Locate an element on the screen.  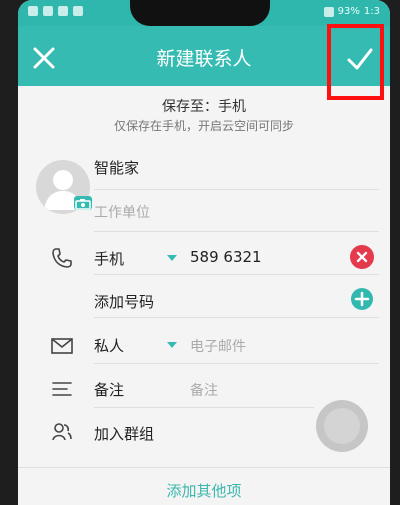
name-divider is located at coordinates (236, 189).